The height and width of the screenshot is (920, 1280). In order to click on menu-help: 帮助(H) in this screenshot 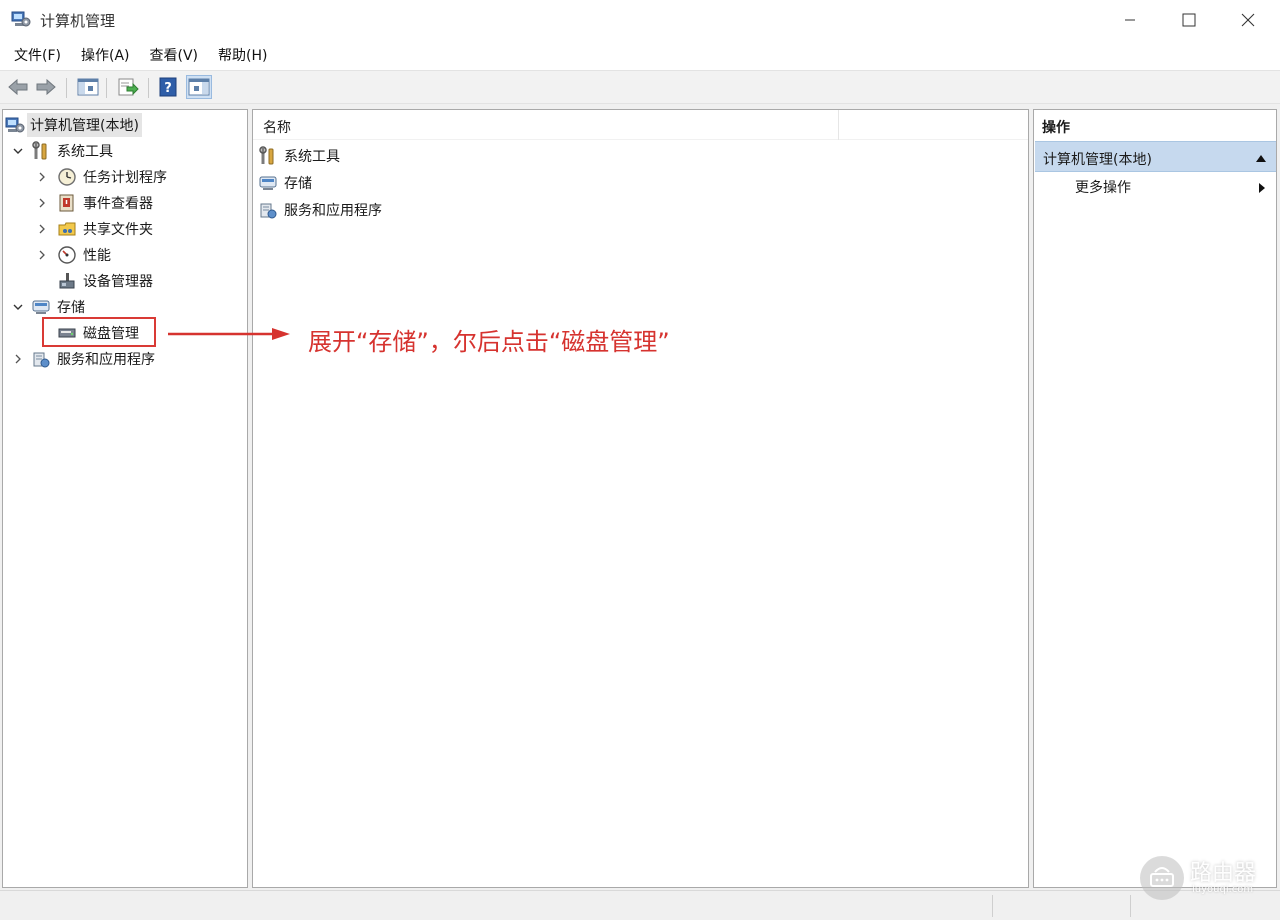, I will do `click(242, 55)`.